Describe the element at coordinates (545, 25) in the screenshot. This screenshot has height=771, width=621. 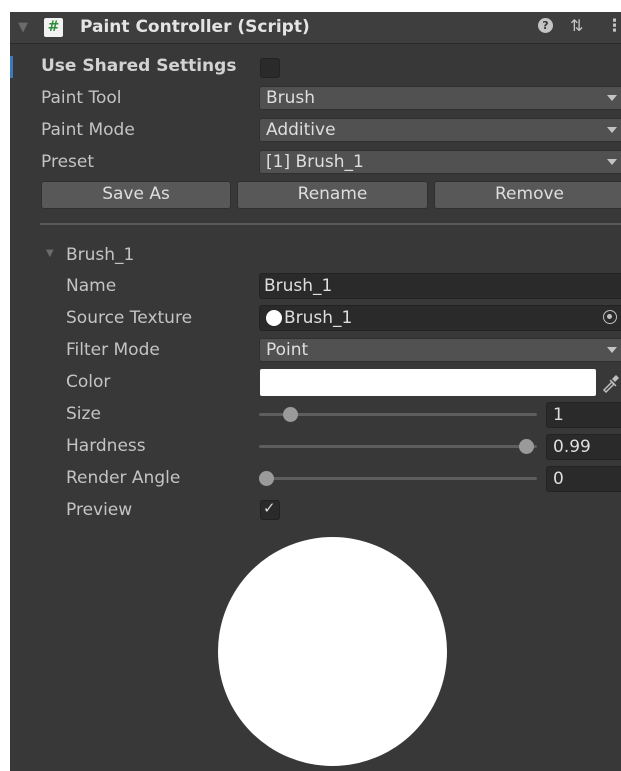
I see `help-icon: ?` at that location.